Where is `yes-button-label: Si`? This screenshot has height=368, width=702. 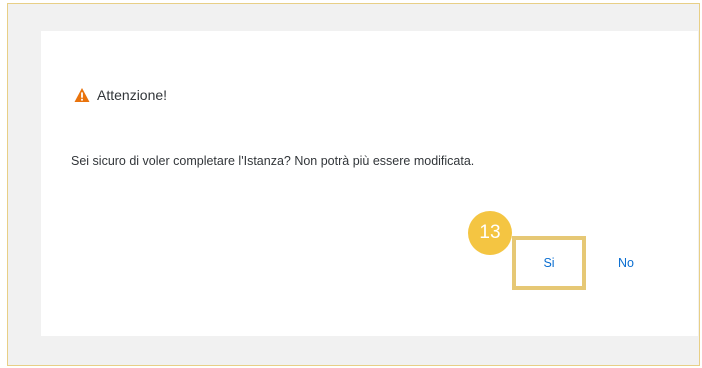 yes-button-label: Si is located at coordinates (549, 263).